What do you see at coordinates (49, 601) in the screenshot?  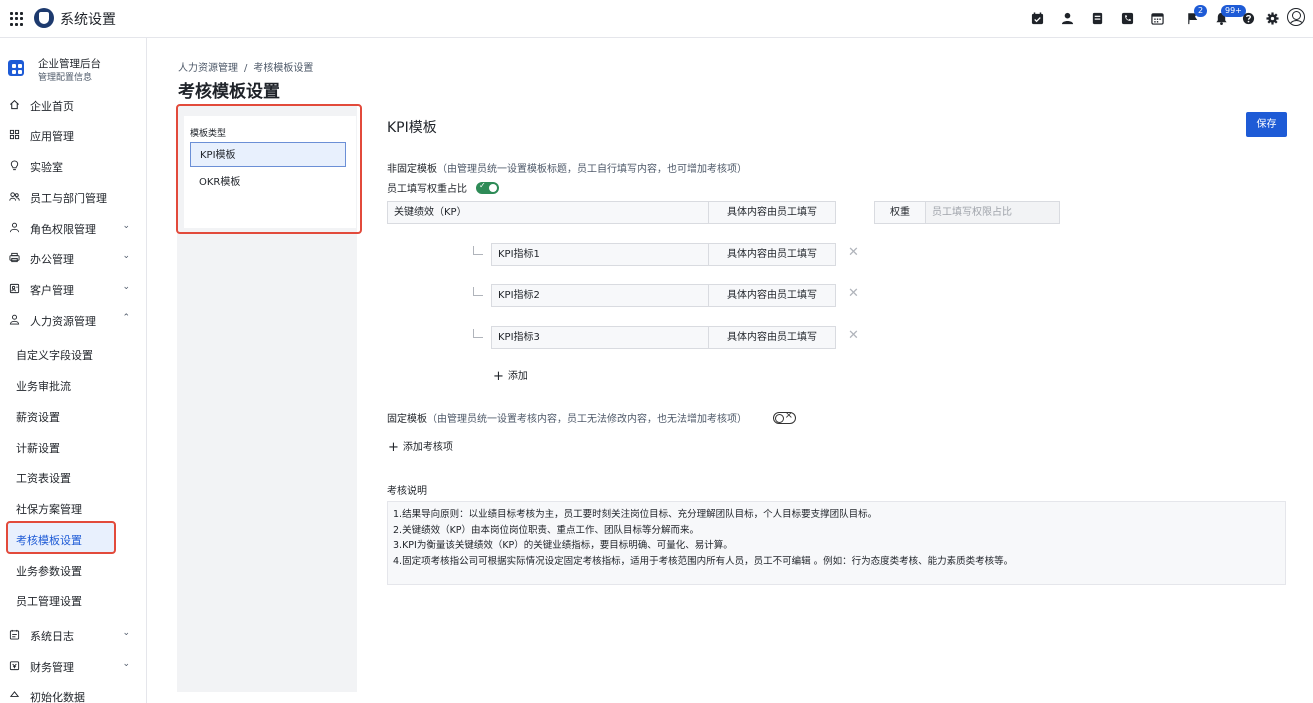 I see `sidebar-subitem-label: 员工管理设置` at bounding box center [49, 601].